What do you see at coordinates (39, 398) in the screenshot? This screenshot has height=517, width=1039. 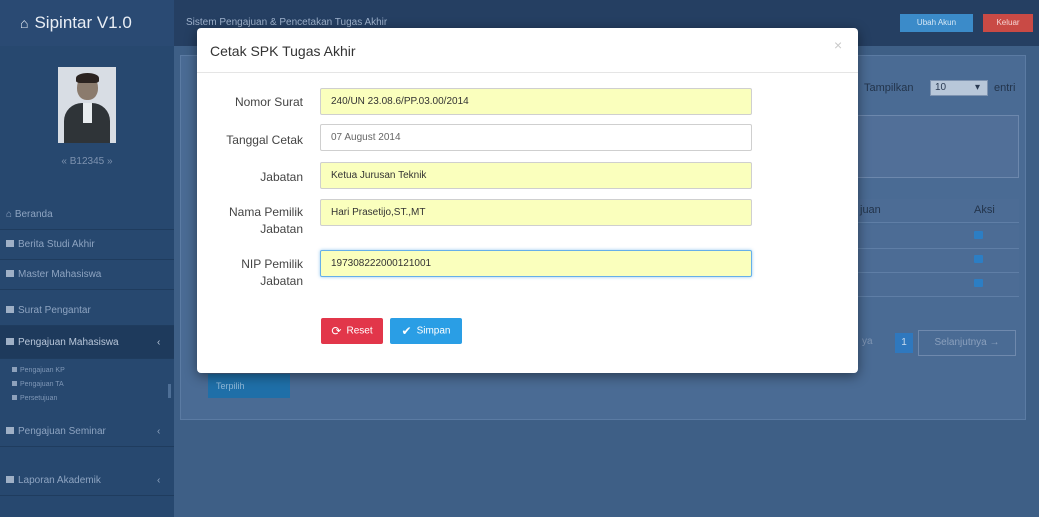 I see `sidebar-subitem-label: Persetujuan` at bounding box center [39, 398].